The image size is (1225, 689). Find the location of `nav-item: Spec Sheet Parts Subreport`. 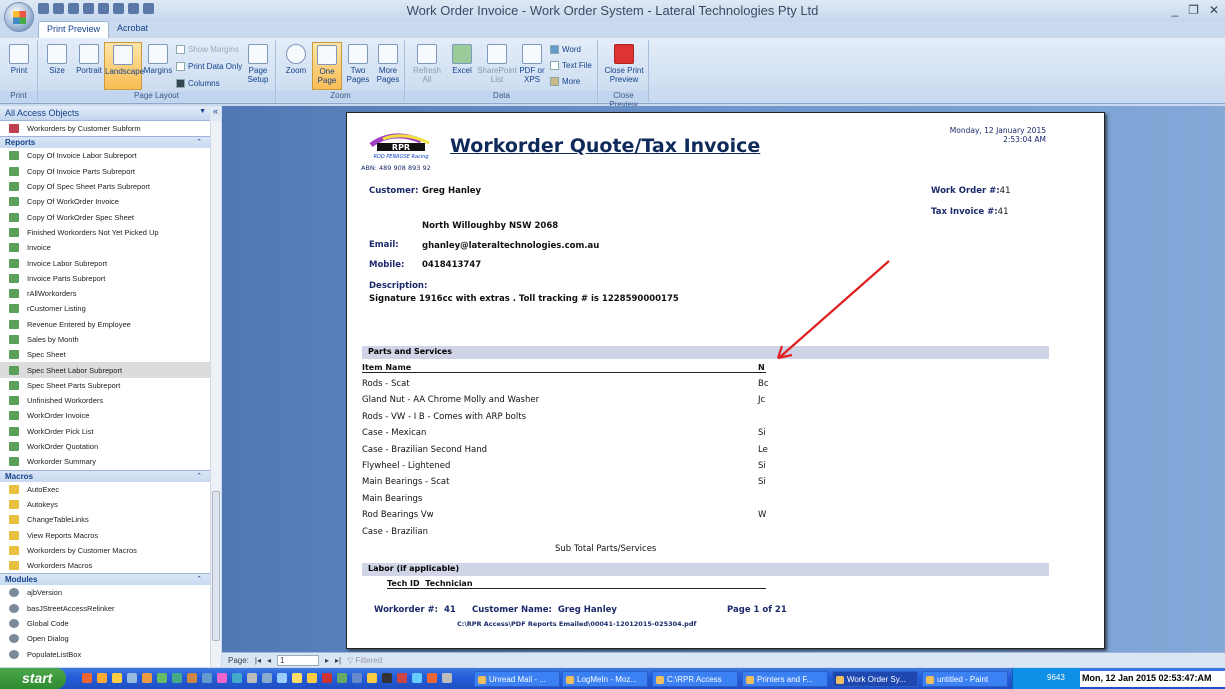

nav-item: Spec Sheet Parts Subreport is located at coordinates (105, 385).